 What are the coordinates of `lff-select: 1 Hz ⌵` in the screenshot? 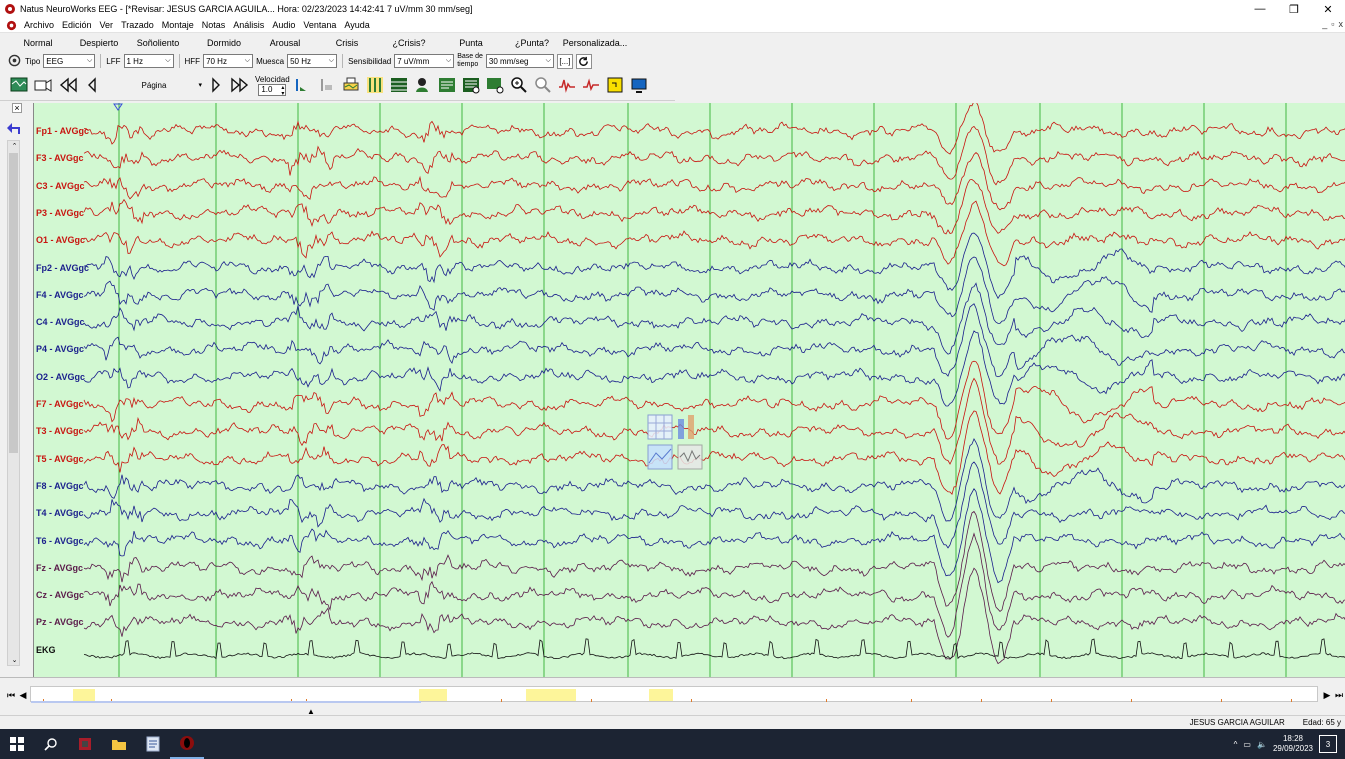 It's located at (148, 61).